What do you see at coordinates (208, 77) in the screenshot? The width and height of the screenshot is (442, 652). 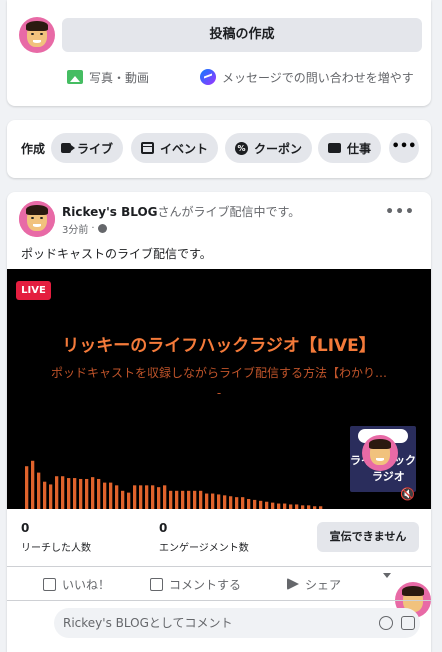 I see `messenger-icon` at bounding box center [208, 77].